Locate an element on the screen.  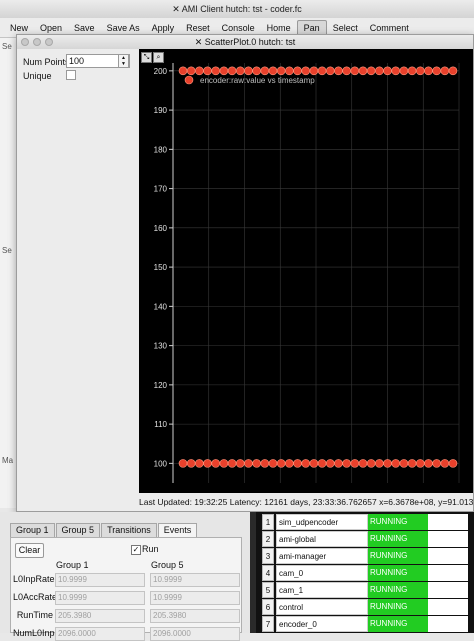
events-tabs: Group 1 Group 5 Transitions Events is located at coordinates (104, 530).